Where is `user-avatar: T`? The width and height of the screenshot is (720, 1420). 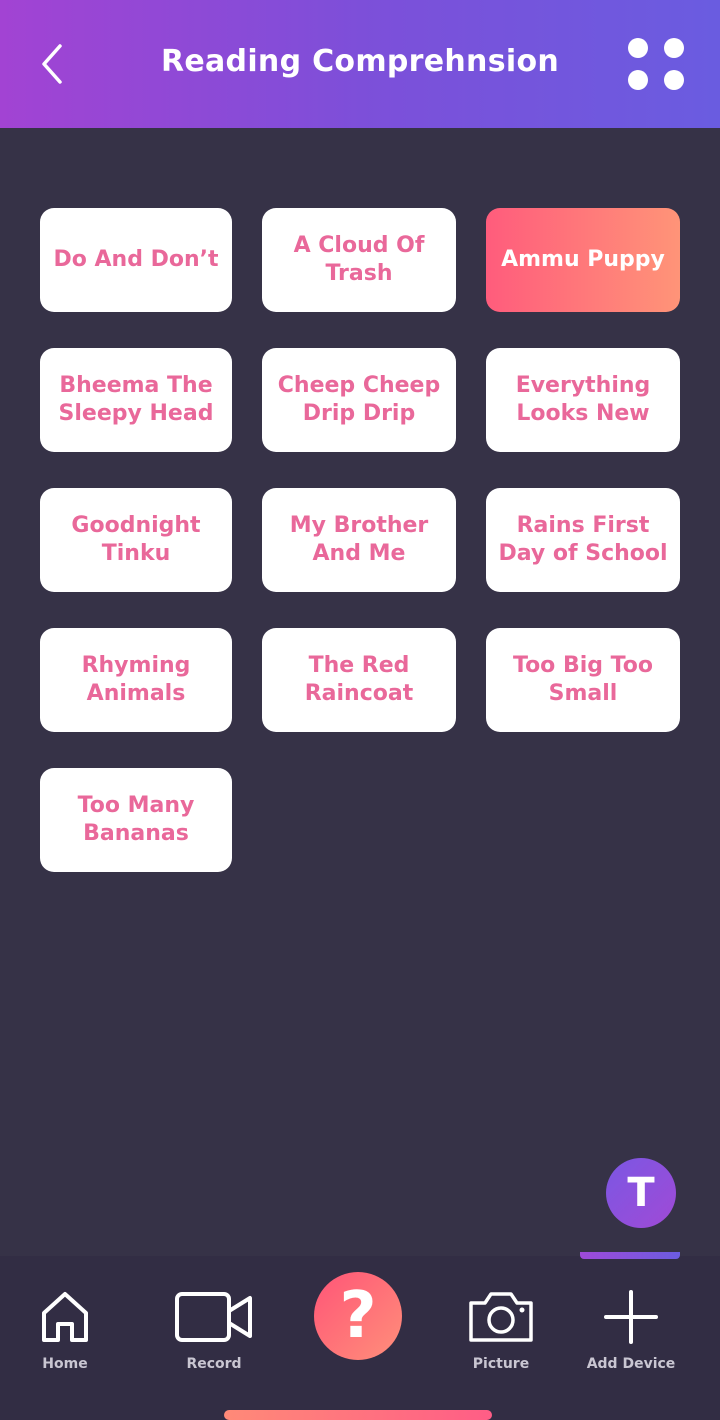 user-avatar: T is located at coordinates (641, 1193).